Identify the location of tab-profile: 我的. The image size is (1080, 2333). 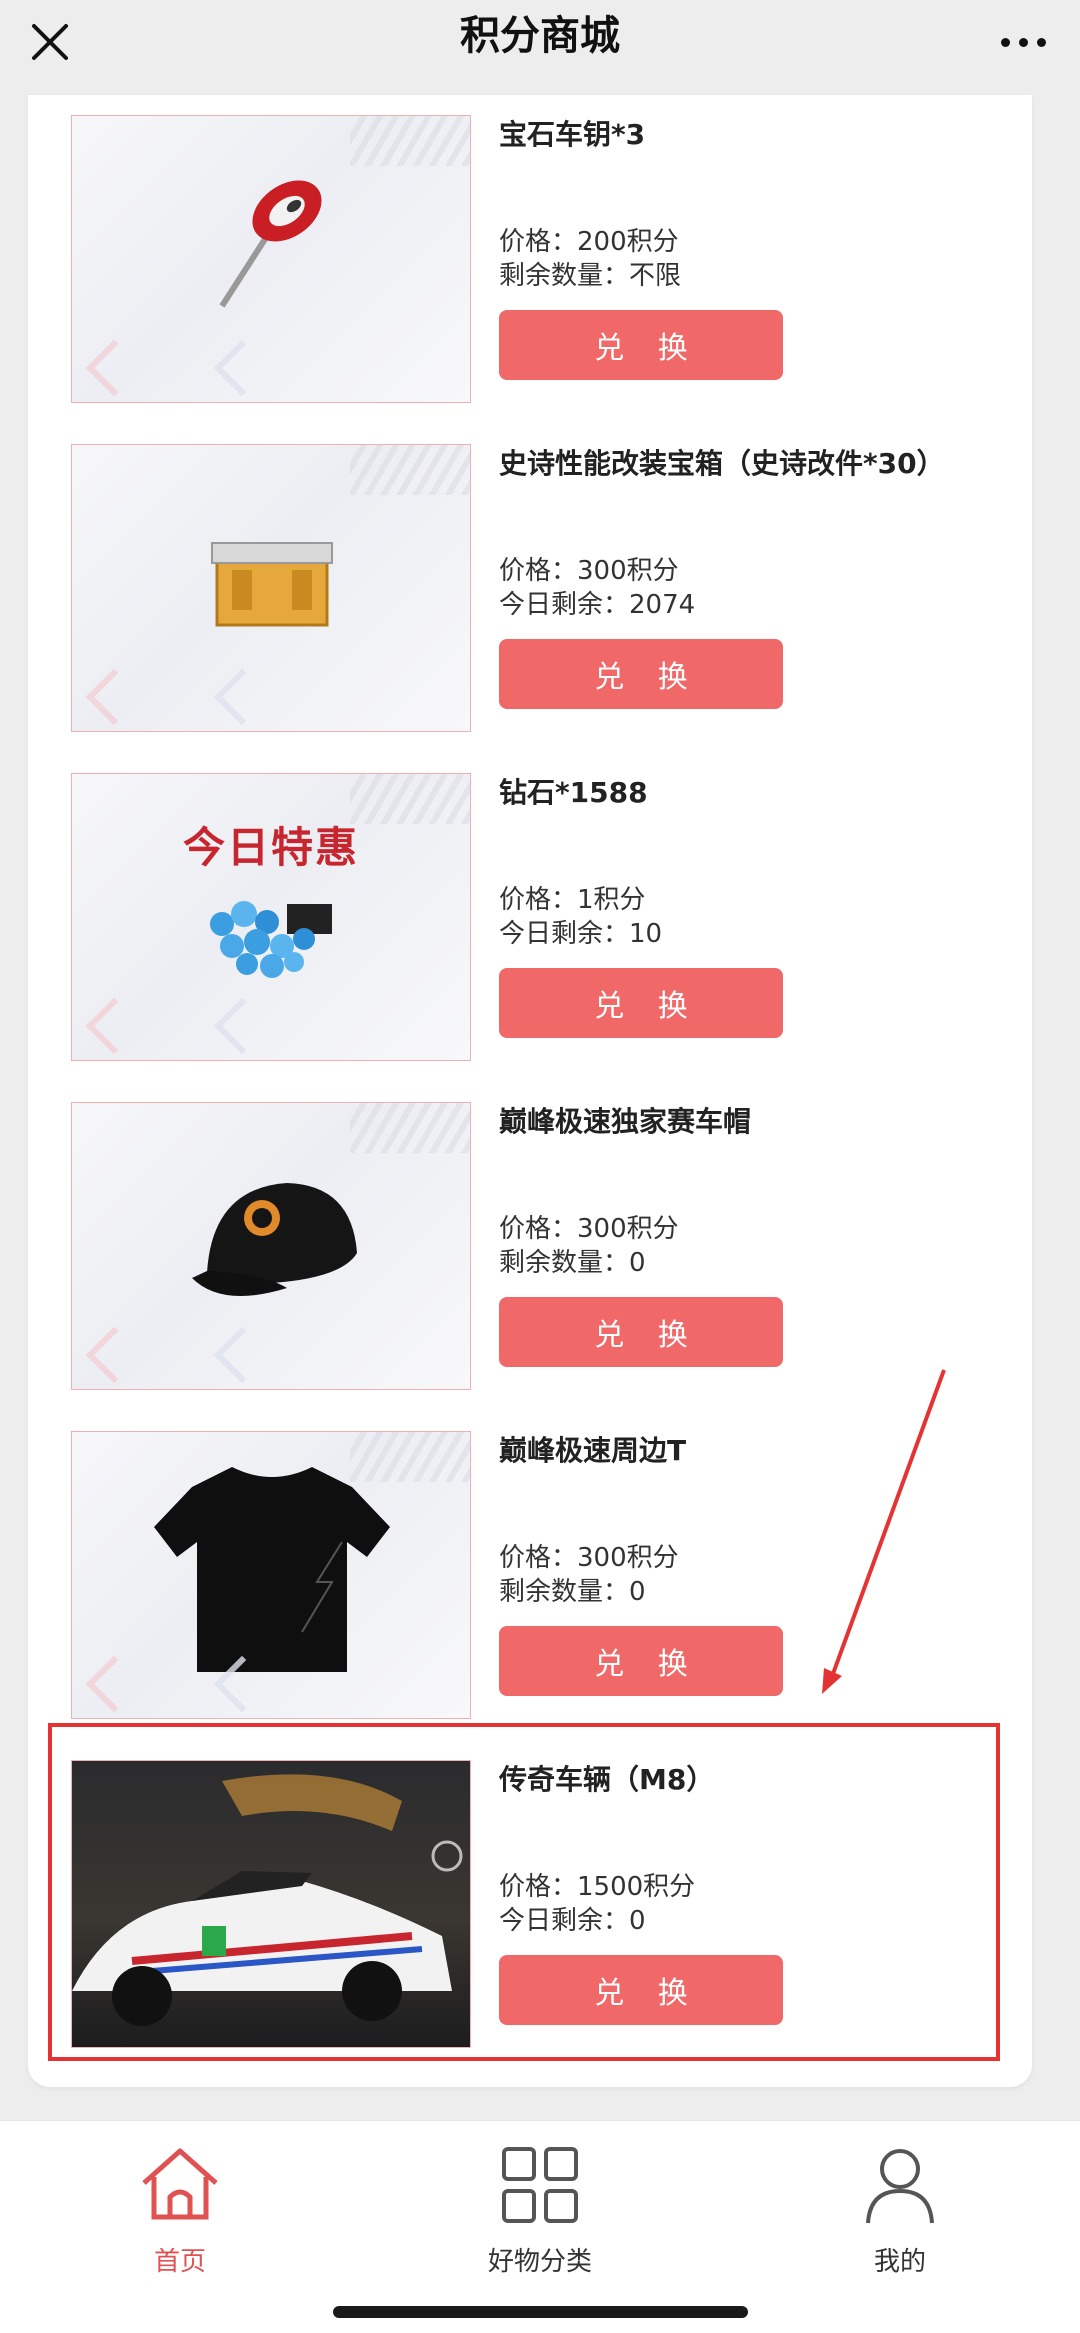
(900, 2223).